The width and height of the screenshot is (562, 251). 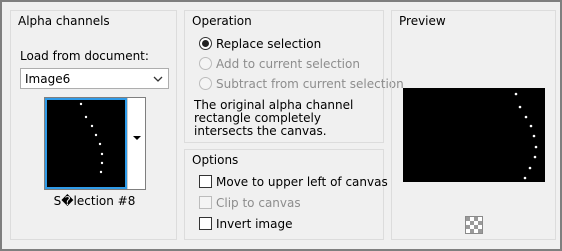 I want to click on thumbnail-image, so click(x=91, y=138).